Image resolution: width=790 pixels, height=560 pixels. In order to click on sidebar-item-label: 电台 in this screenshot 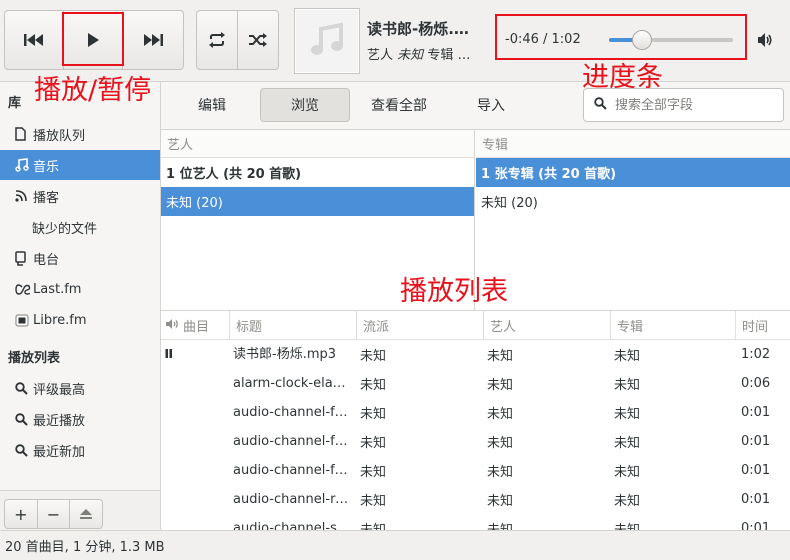, I will do `click(46, 260)`.